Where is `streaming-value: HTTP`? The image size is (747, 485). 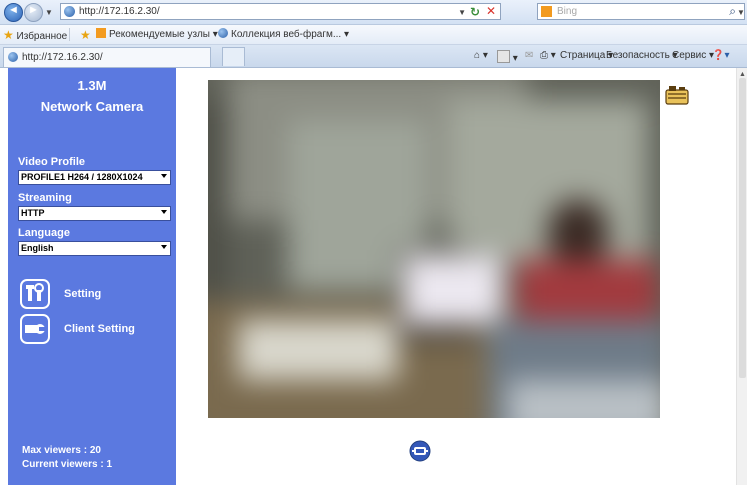 streaming-value: HTTP is located at coordinates (33, 213).